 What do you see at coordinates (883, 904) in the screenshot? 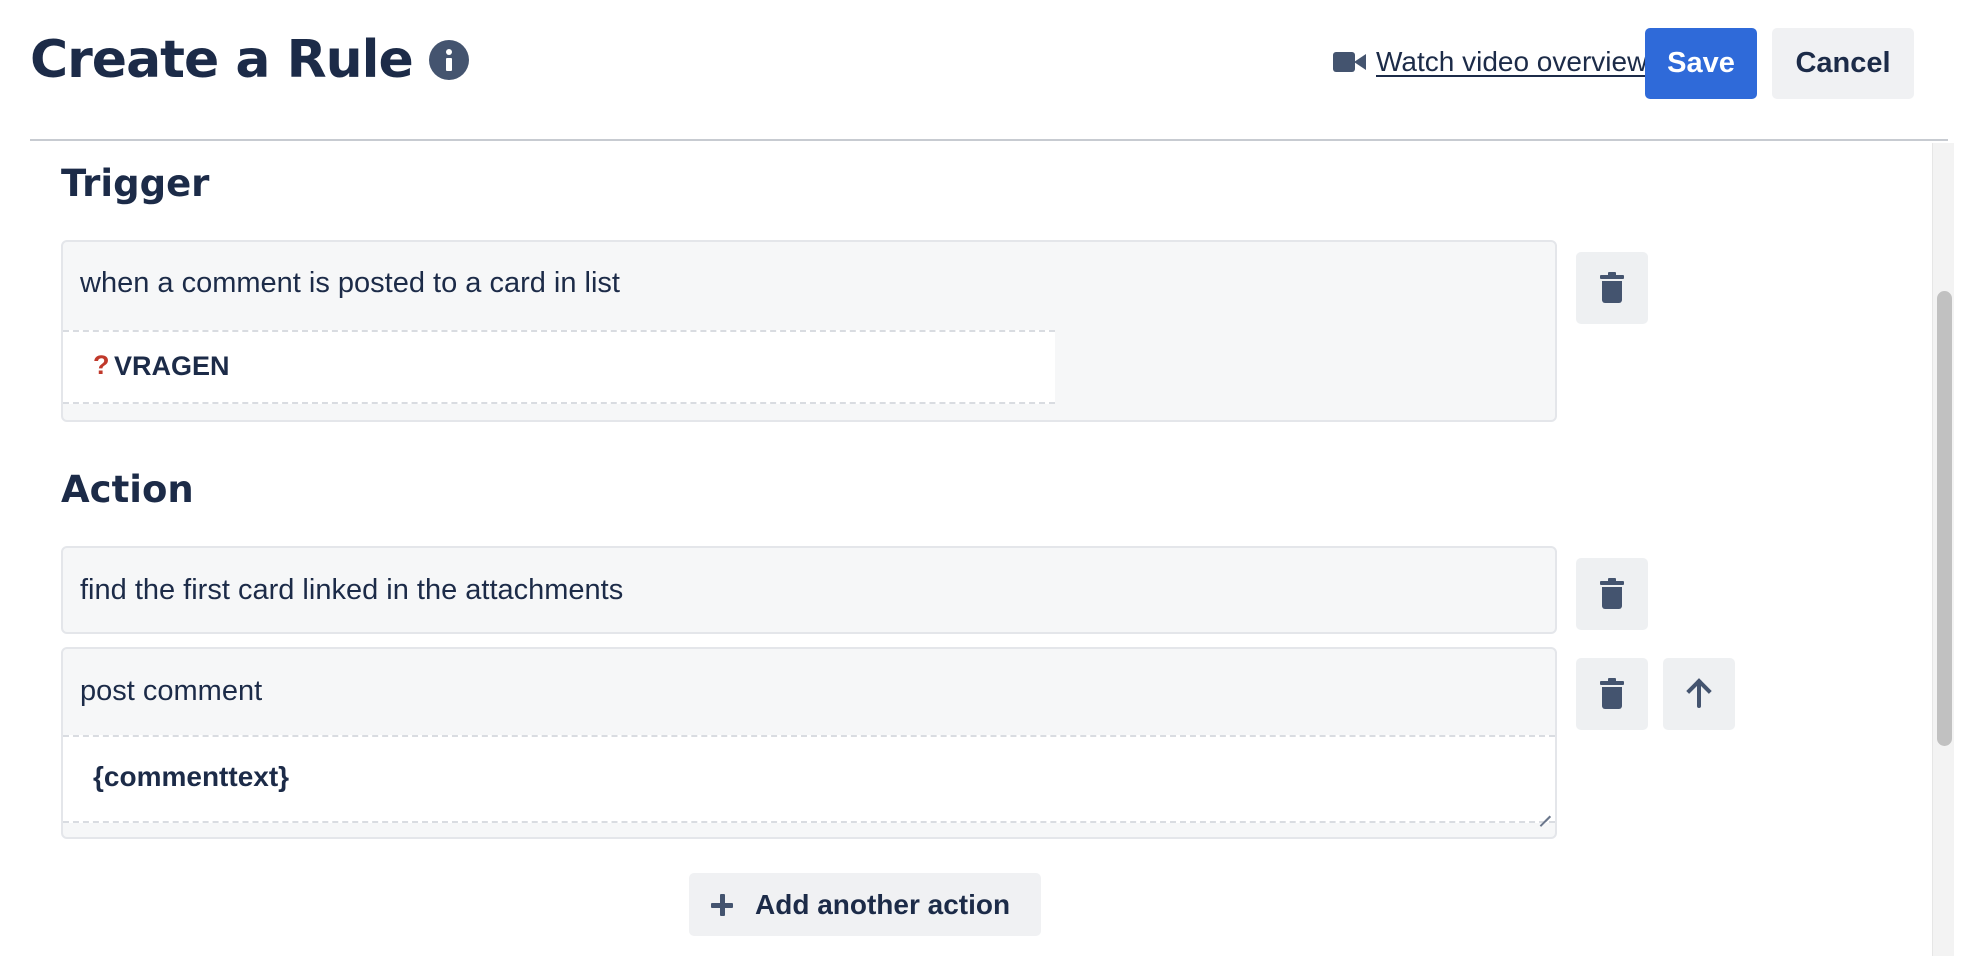
I see `add-action-label: Add another action` at bounding box center [883, 904].